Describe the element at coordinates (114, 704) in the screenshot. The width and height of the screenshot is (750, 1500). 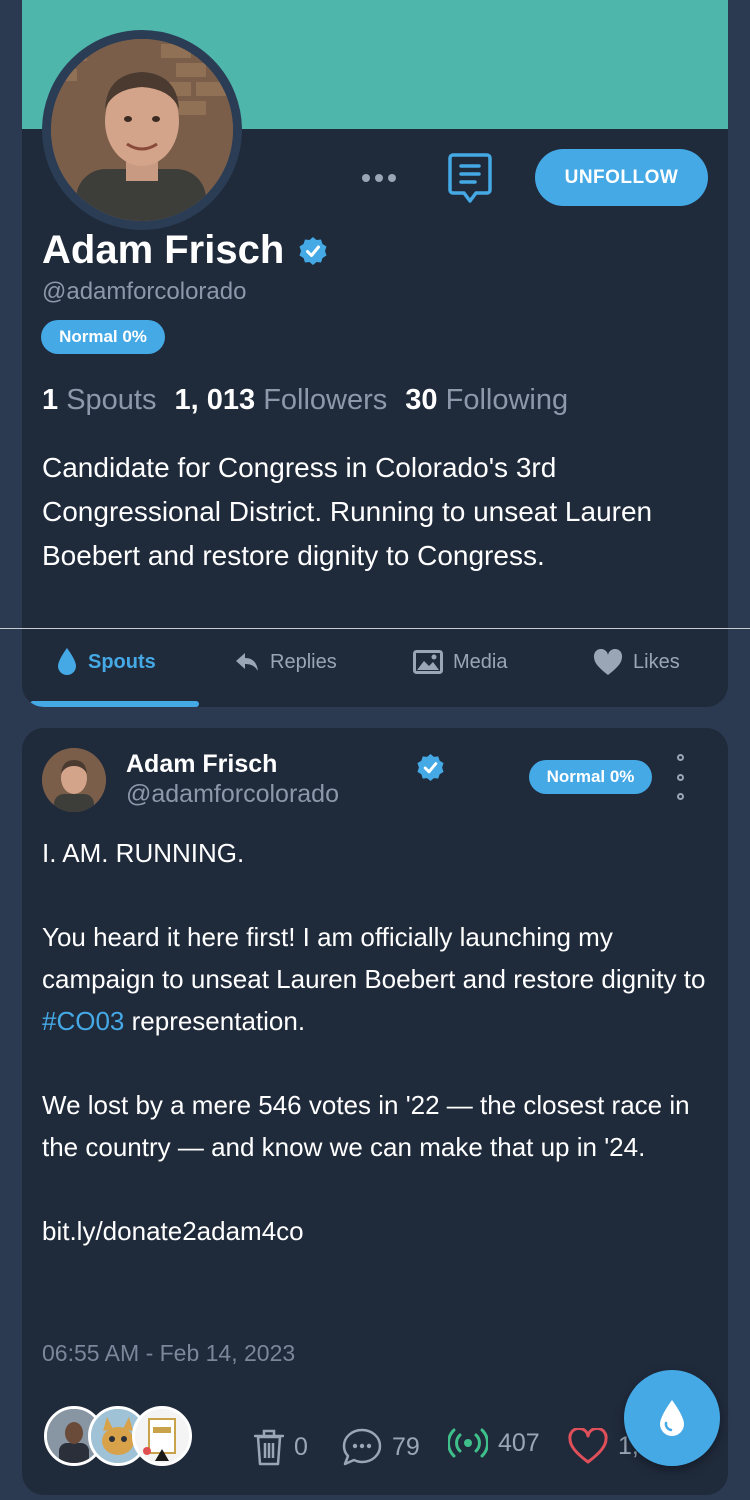
I see `active-tab-indicator` at that location.